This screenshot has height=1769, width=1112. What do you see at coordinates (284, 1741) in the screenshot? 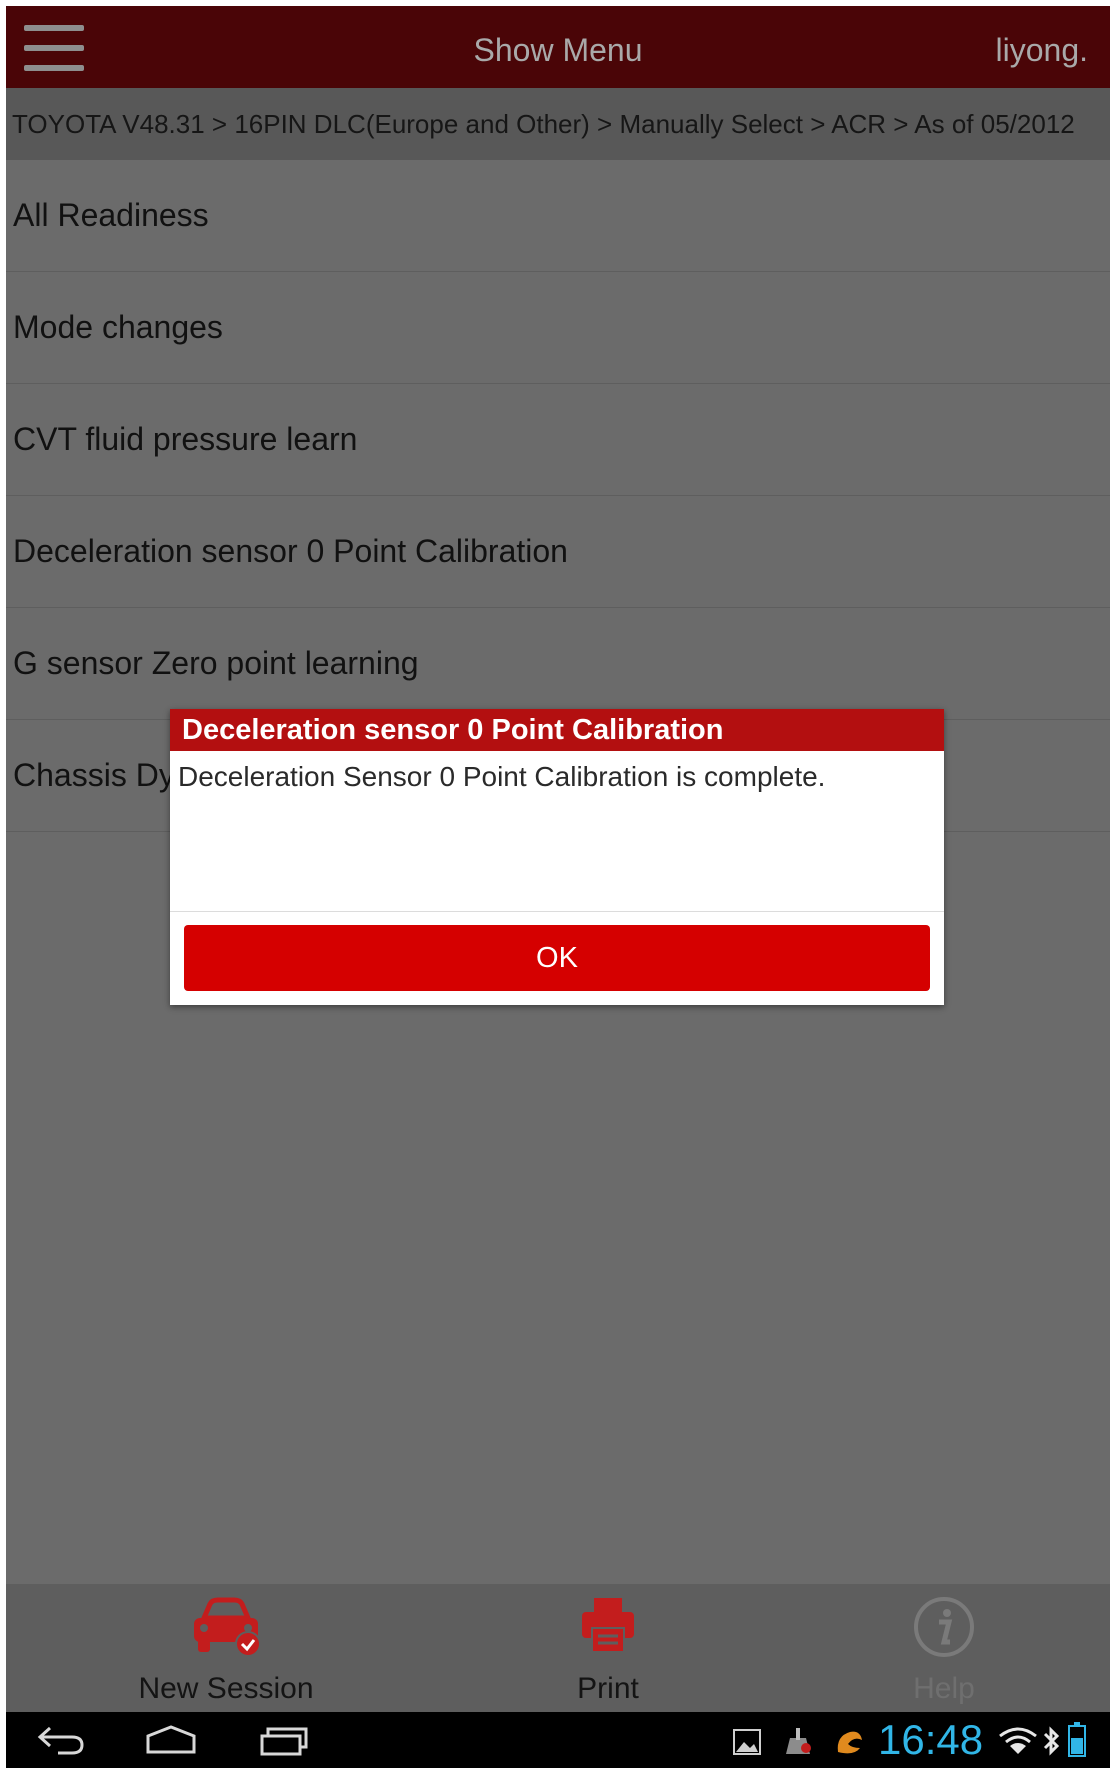
I see `recent-apps-icon` at bounding box center [284, 1741].